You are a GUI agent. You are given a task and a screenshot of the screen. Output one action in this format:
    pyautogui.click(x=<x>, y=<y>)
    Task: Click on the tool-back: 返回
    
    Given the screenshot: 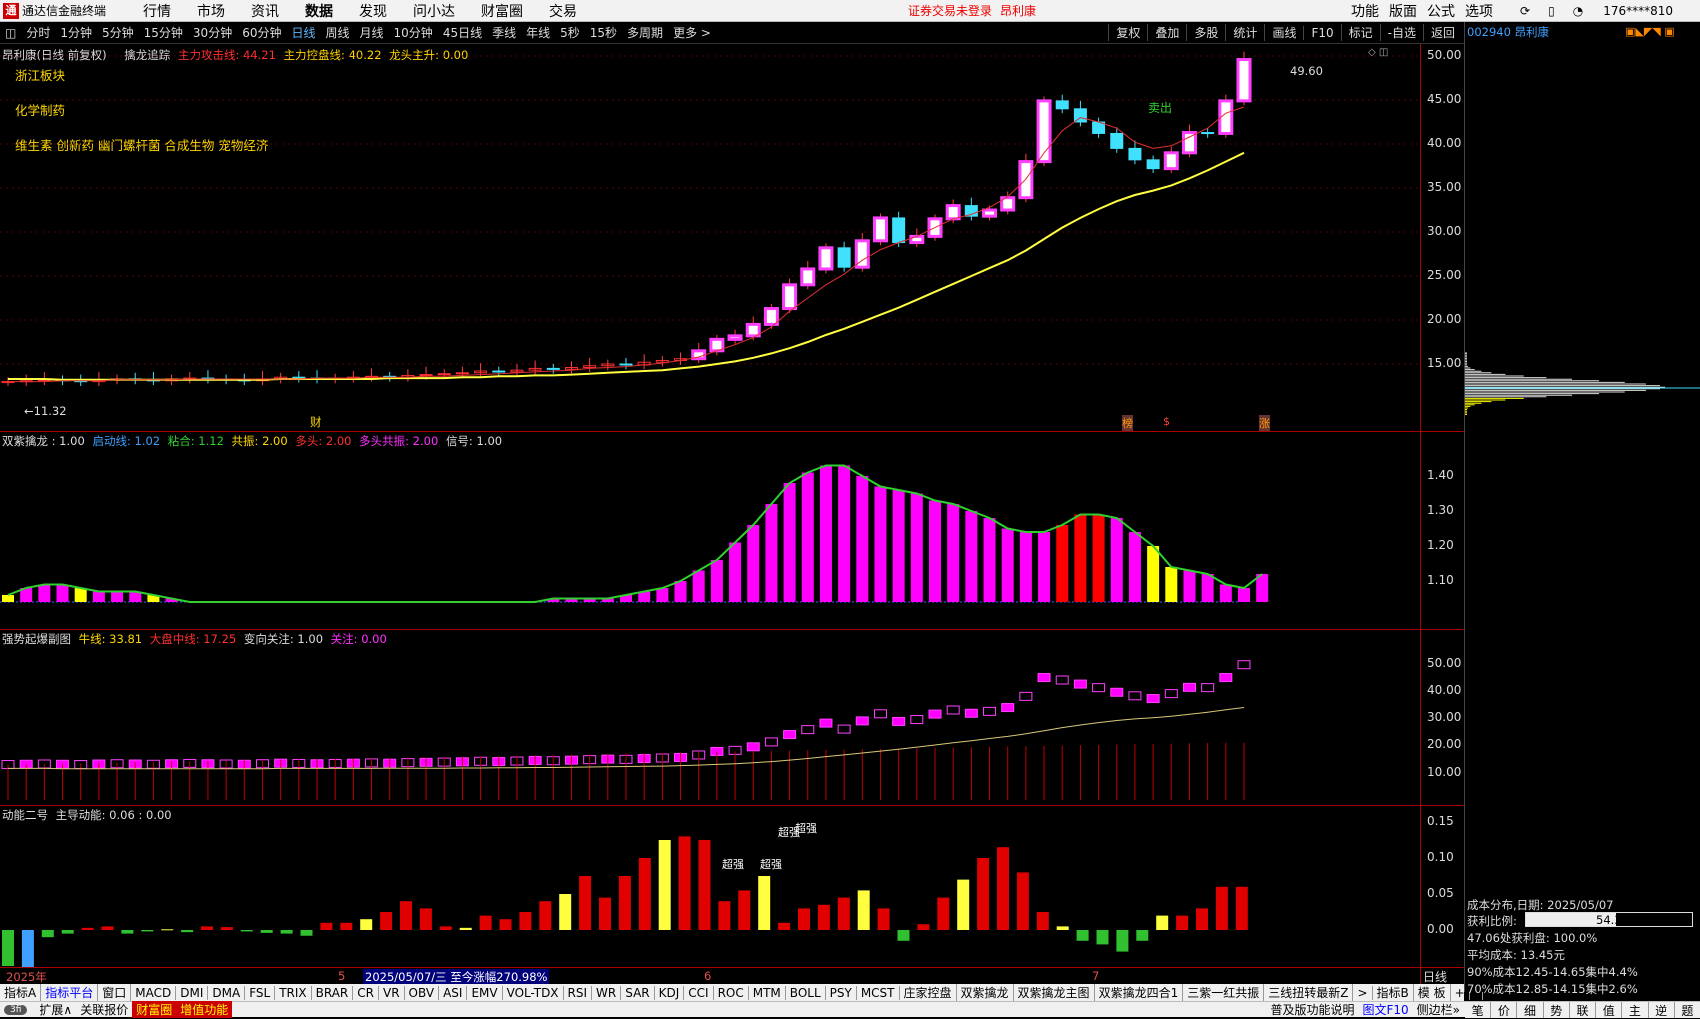 What is the action you would take?
    pyautogui.click(x=1442, y=32)
    